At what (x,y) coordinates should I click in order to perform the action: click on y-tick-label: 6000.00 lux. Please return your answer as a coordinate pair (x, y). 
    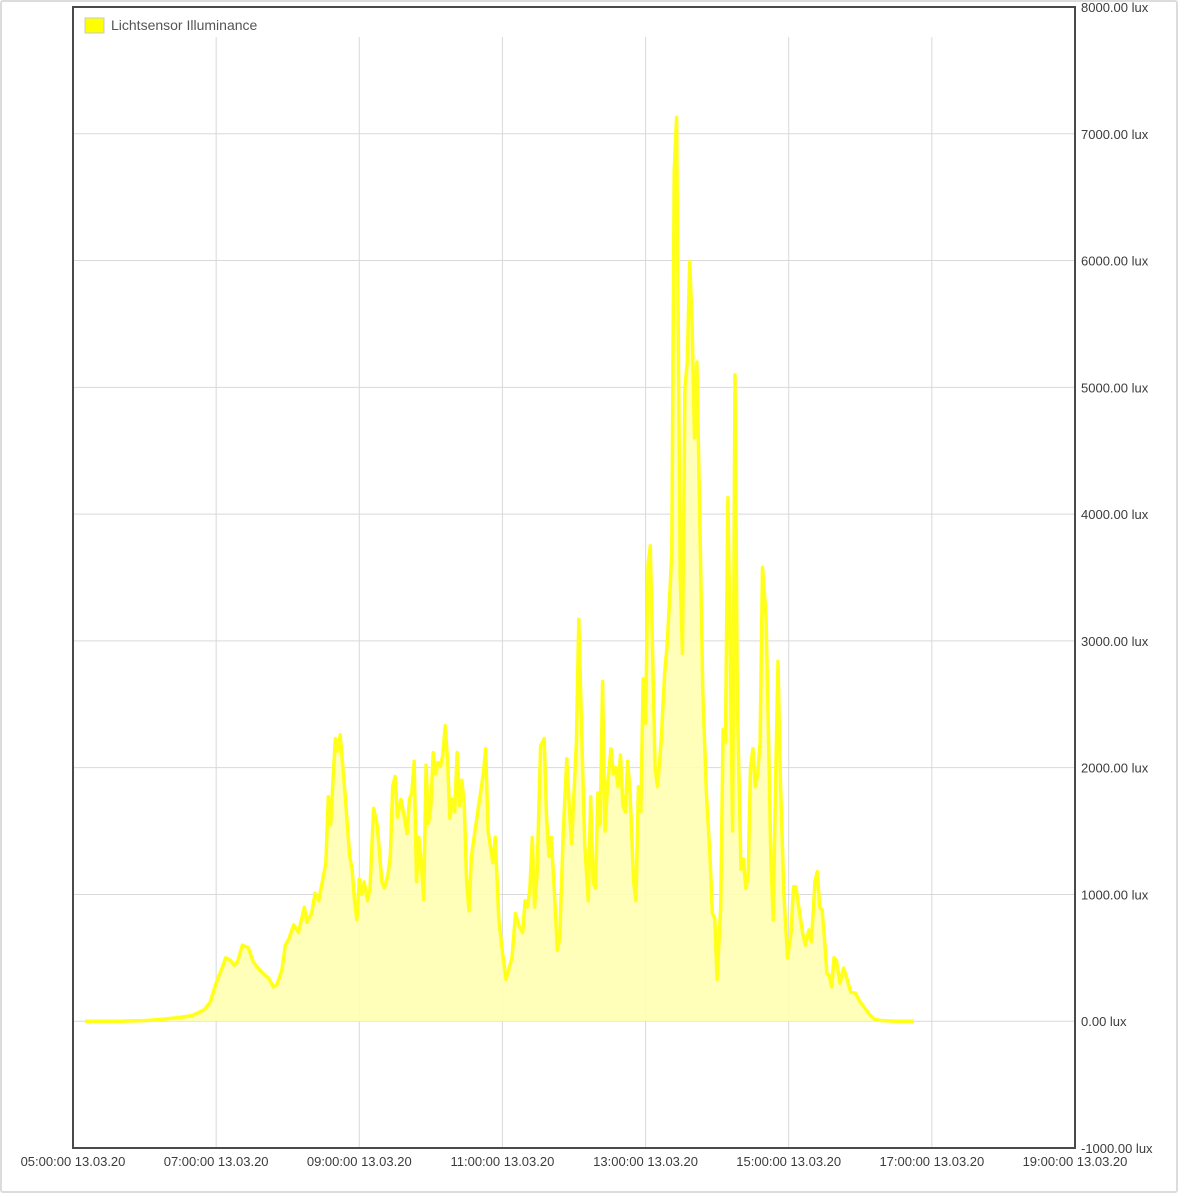
    Looking at the image, I should click on (1115, 261).